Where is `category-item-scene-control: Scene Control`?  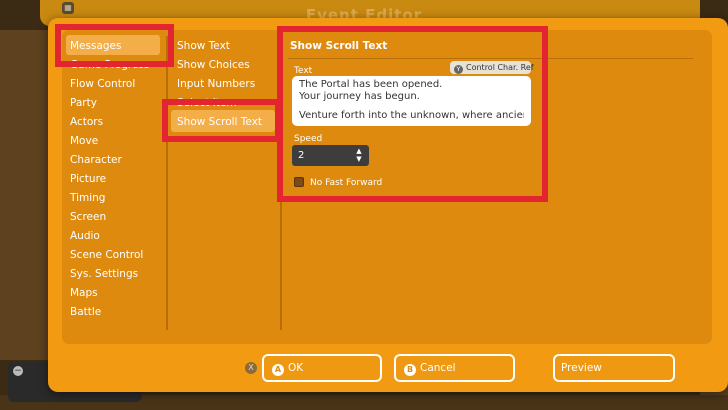 category-item-scene-control: Scene Control is located at coordinates (106, 255).